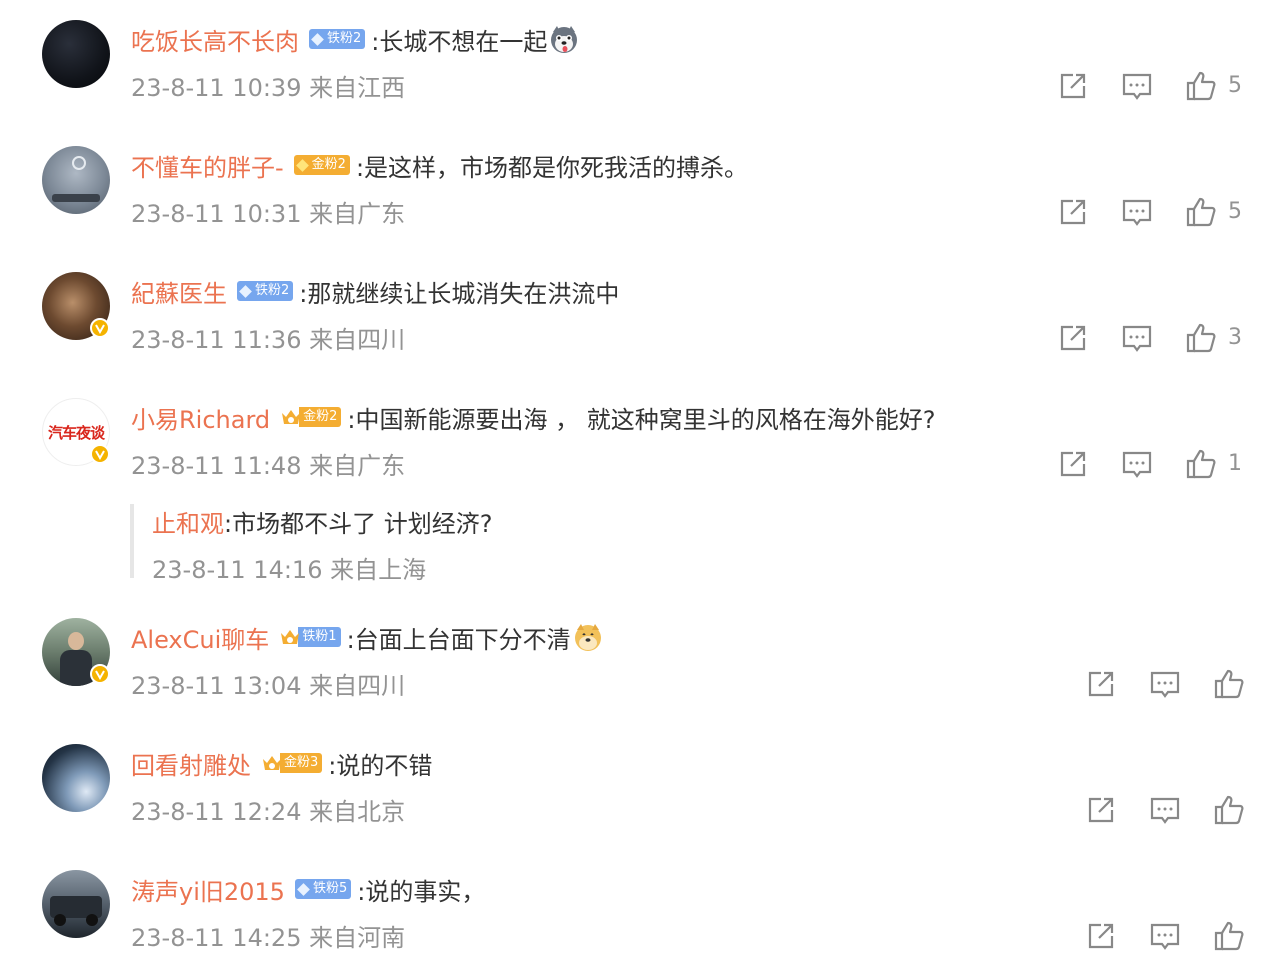 The image size is (1271, 970). Describe the element at coordinates (1235, 463) in the screenshot. I see `like-count: 1` at that location.